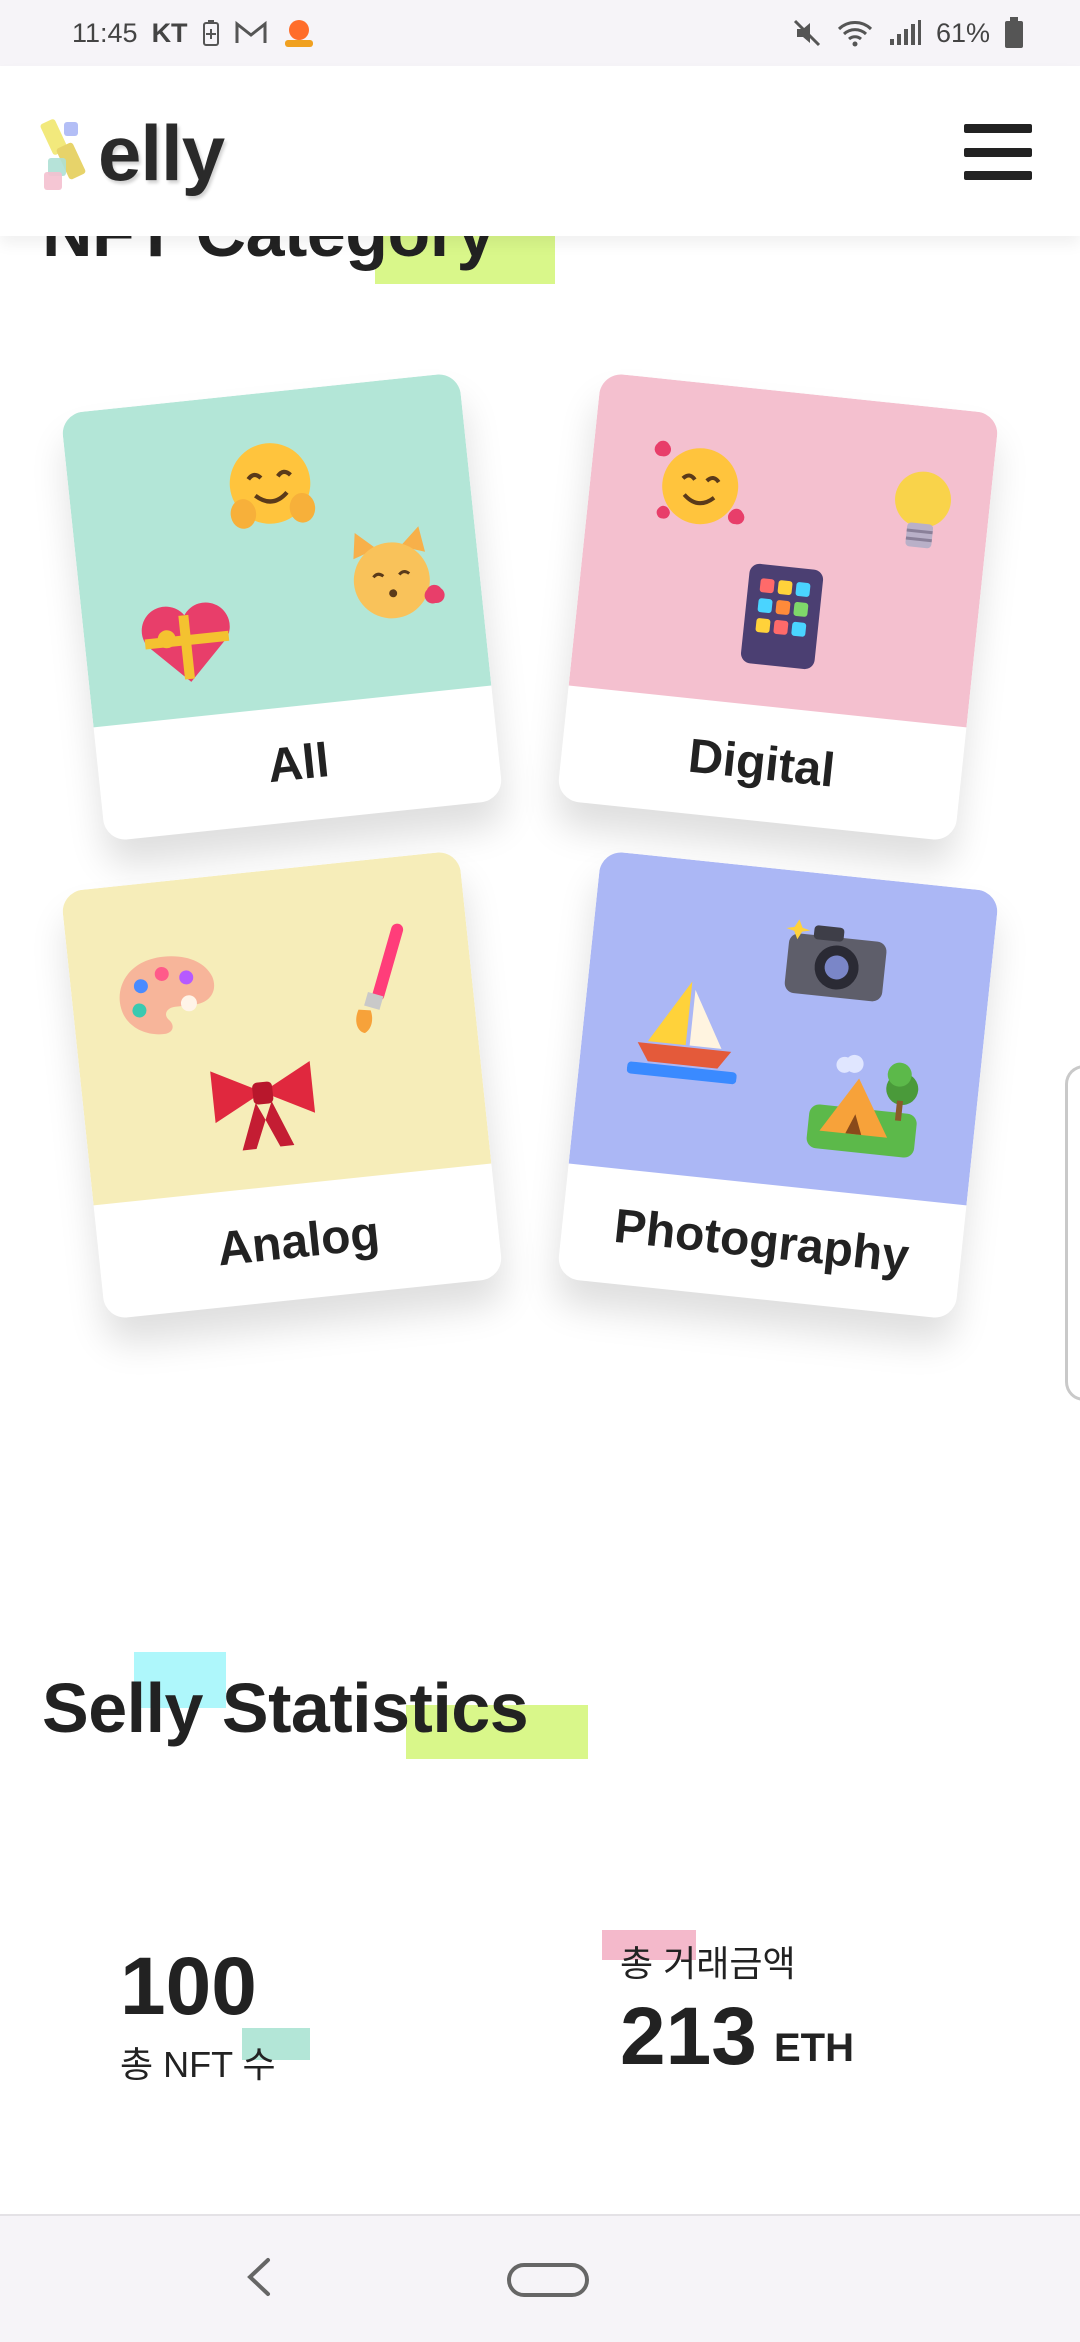  Describe the element at coordinates (962, 32) in the screenshot. I see `battery-percent: 61%` at that location.